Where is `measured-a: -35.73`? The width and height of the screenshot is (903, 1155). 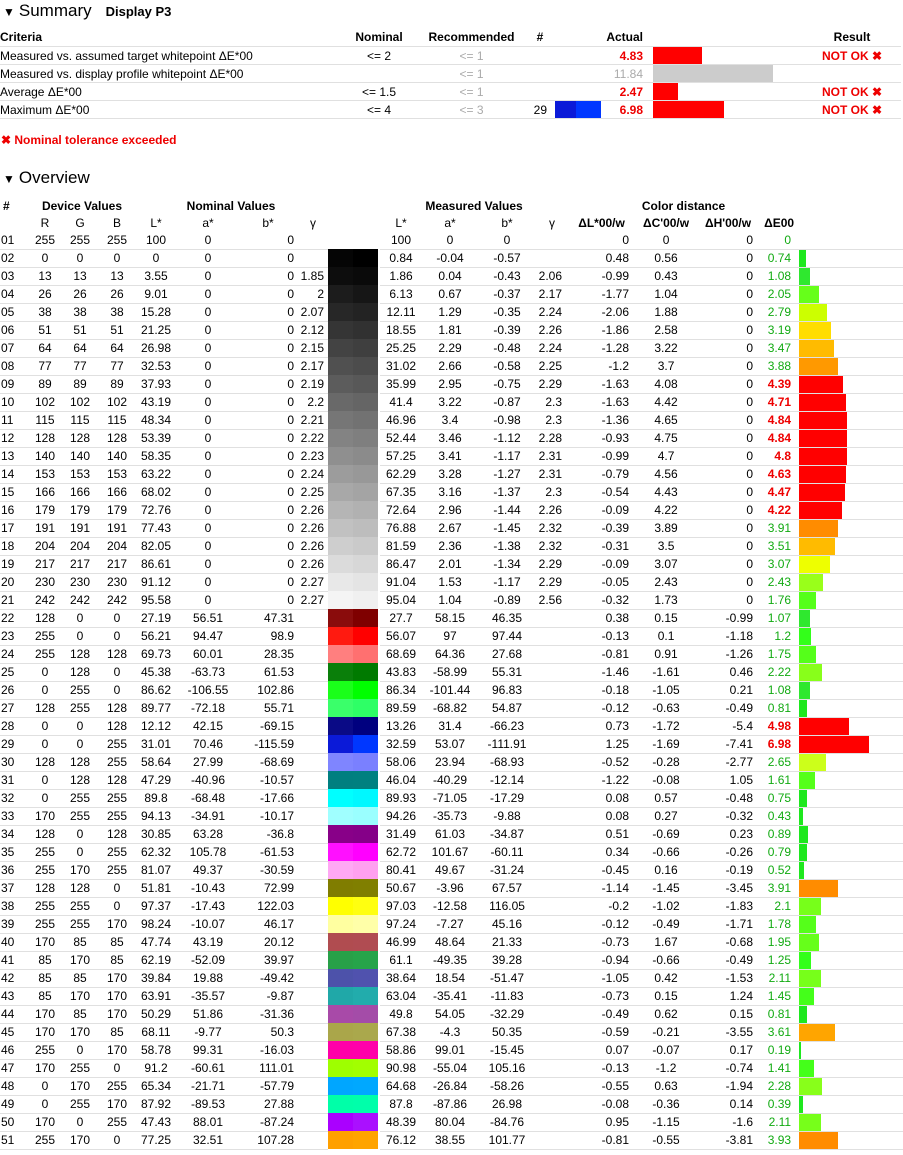
measured-a: -35.73 is located at coordinates (450, 816).